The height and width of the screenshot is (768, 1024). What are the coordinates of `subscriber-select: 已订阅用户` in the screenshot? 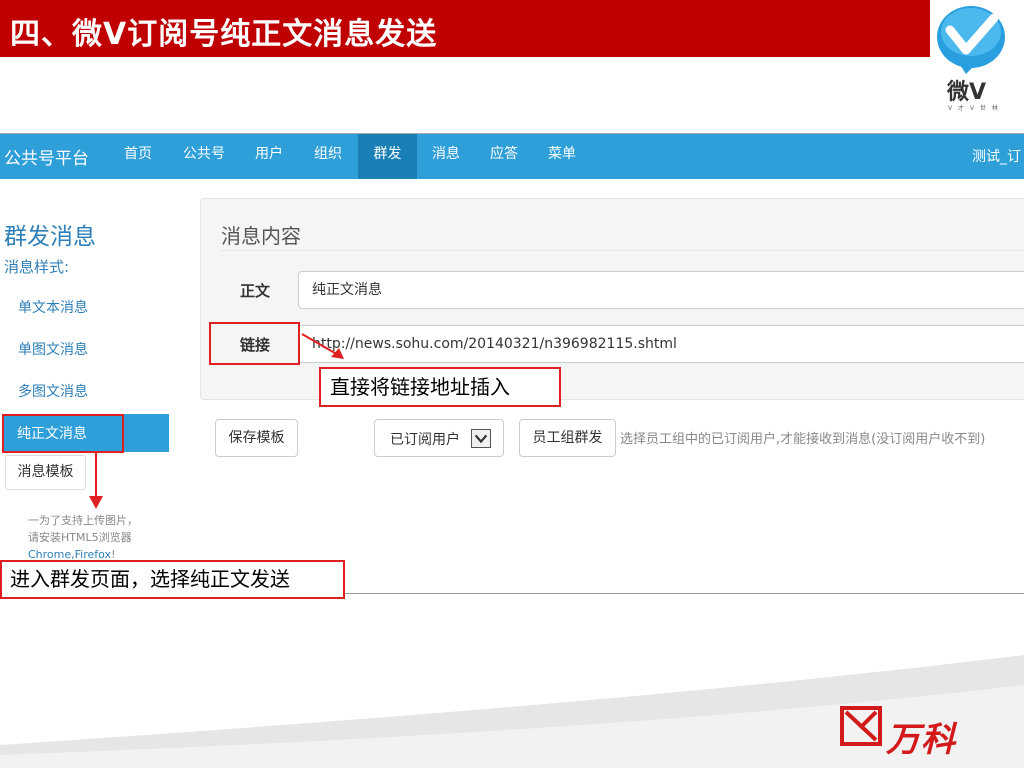 It's located at (439, 438).